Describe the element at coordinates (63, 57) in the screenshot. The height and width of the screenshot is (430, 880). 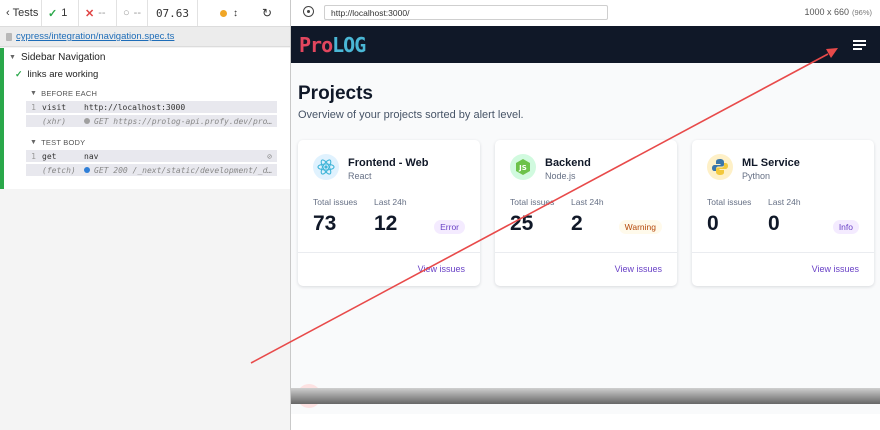
I see `suite-title-text: Sidebar Navigation` at that location.